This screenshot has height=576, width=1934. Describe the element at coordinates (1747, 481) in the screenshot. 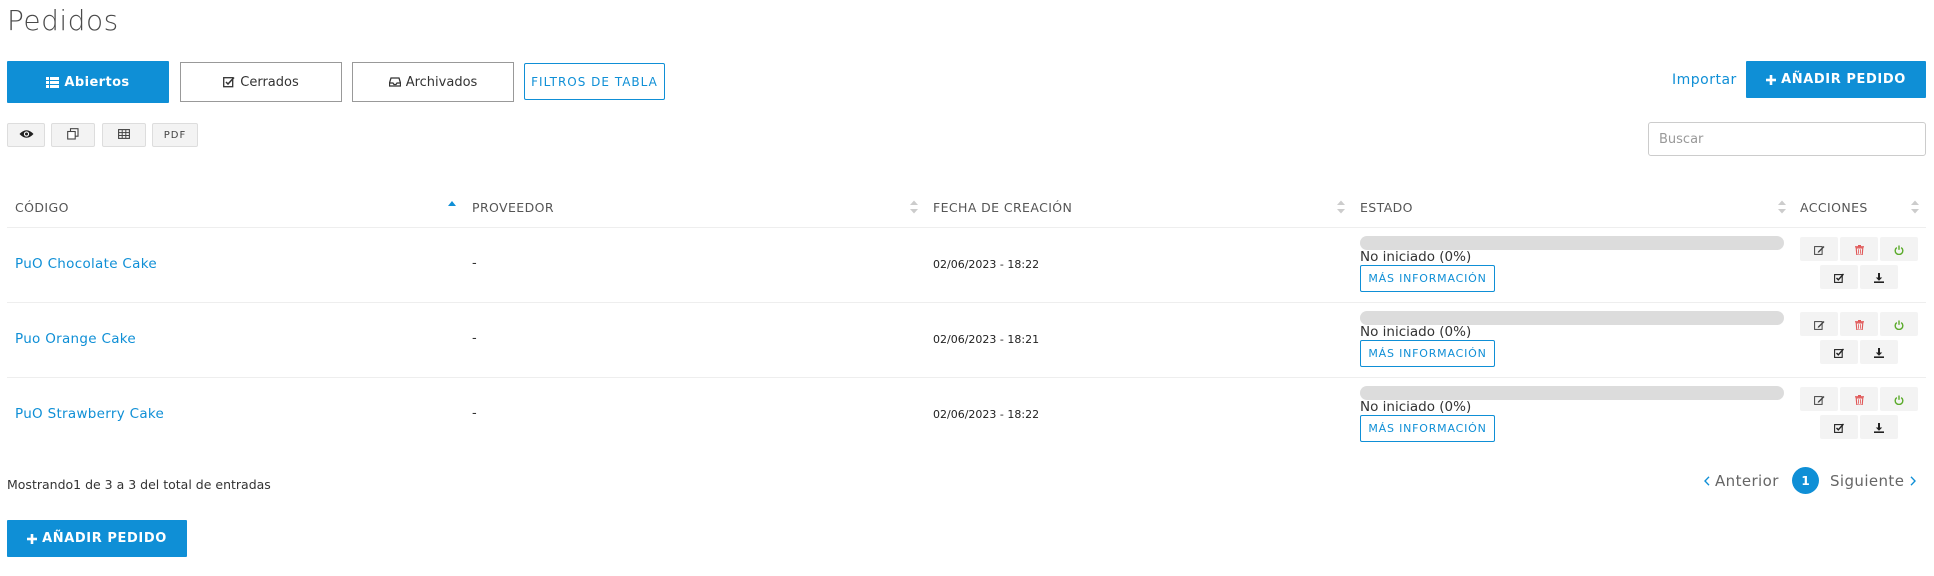

I see `pagination-previous-label: Anterior` at that location.